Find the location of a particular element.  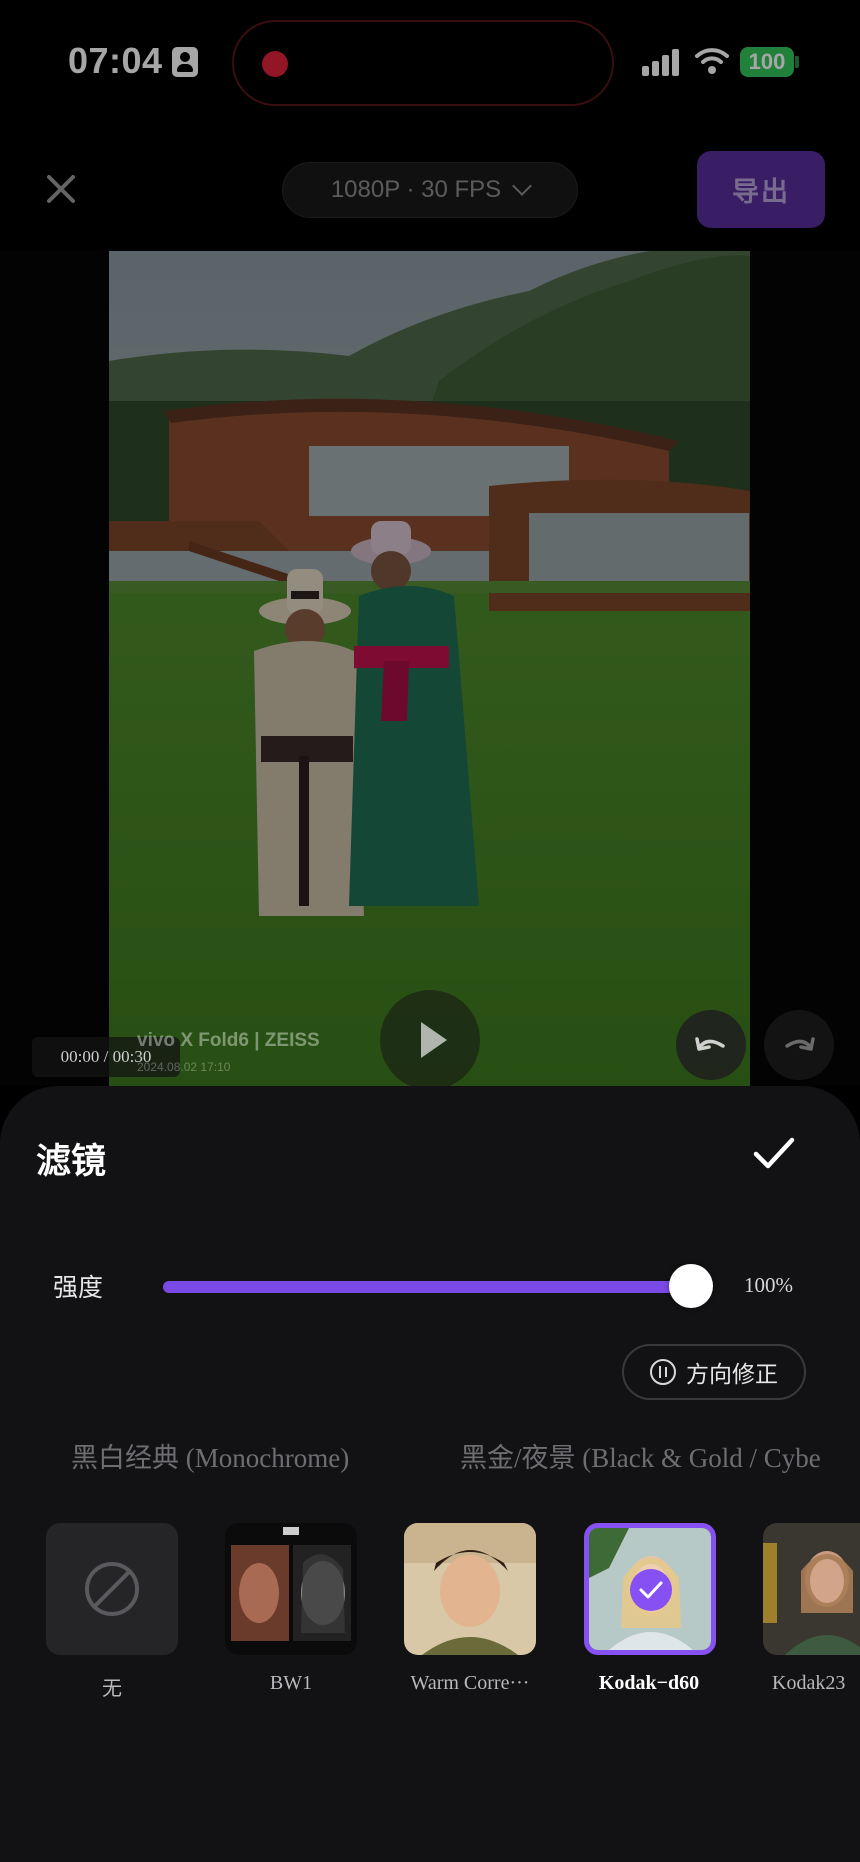

filter-kodak23 is located at coordinates (811, 1589).